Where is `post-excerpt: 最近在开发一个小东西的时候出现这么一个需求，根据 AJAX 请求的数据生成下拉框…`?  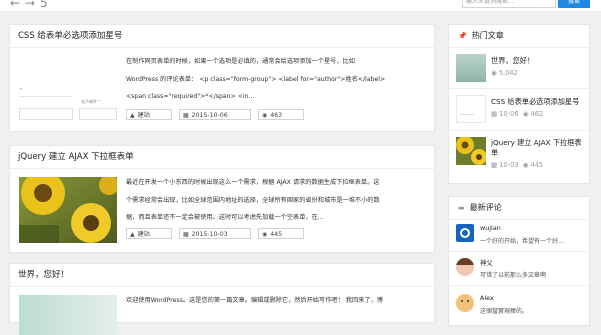
post-excerpt: 最近在开发一个小东西的时候出现这么一个需求，根据 AJAX 请求的数据生成下拉框… is located at coordinates (278, 200).